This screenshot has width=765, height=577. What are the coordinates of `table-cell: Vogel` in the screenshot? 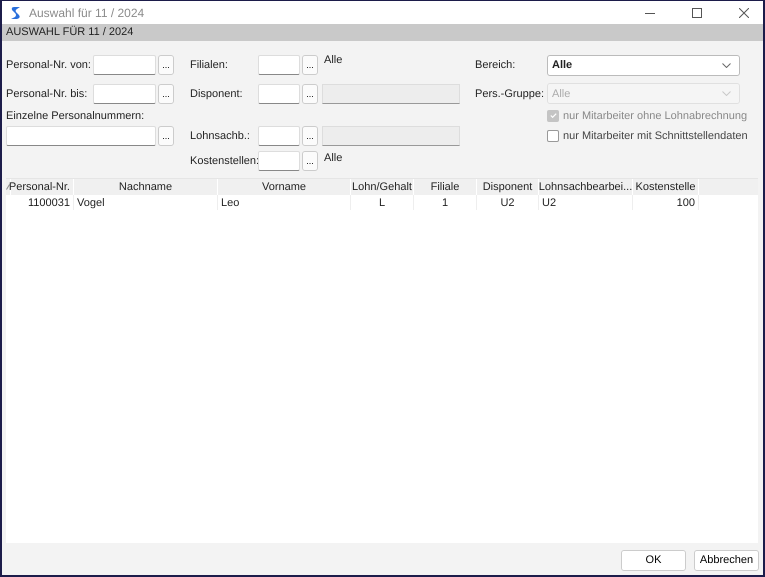 It's located at (146, 202).